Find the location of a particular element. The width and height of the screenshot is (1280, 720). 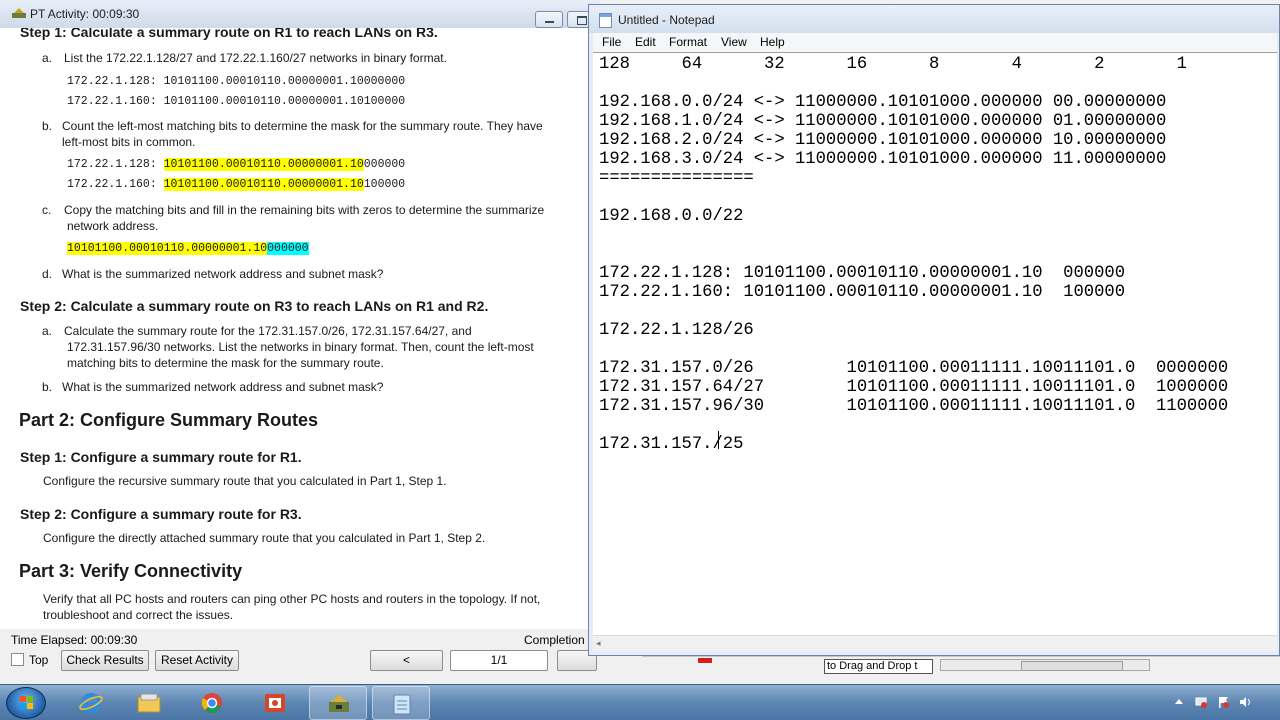

item-label: d. is located at coordinates (47, 274).